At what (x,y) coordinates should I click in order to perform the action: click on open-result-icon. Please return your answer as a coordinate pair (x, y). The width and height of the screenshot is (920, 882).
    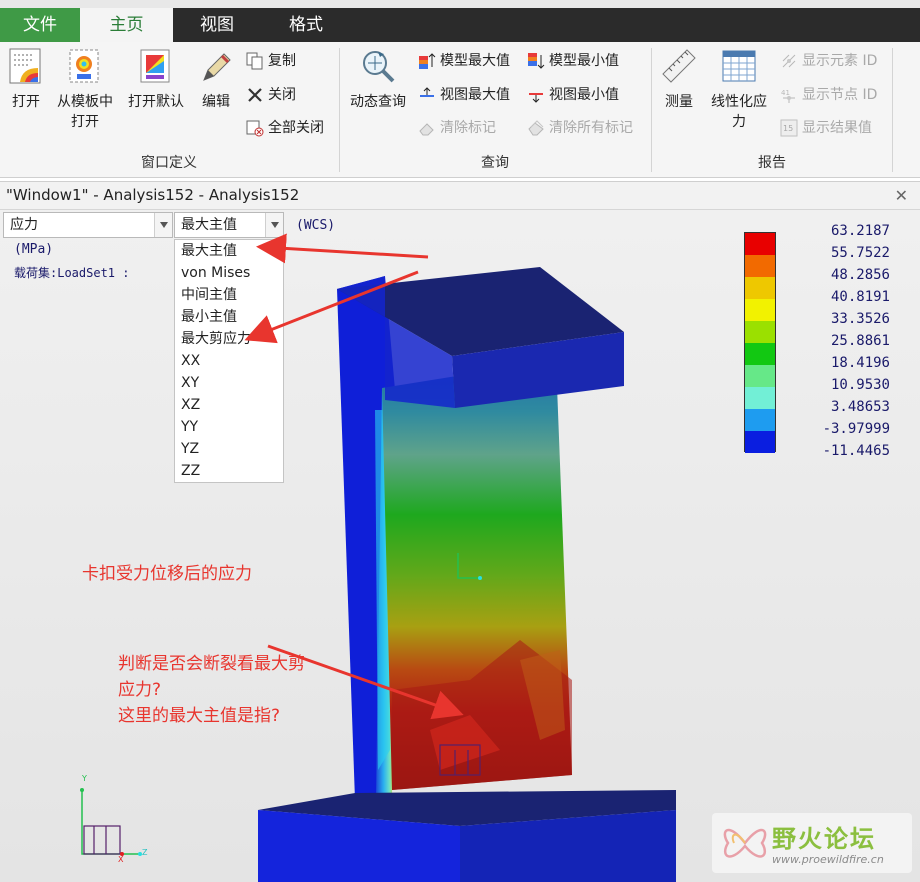
    Looking at the image, I should click on (26, 67).